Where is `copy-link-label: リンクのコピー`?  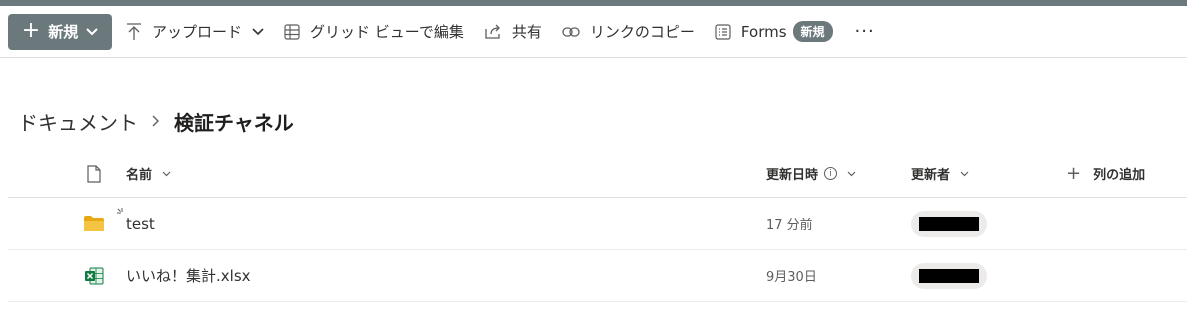 copy-link-label: リンクのコピー is located at coordinates (642, 32).